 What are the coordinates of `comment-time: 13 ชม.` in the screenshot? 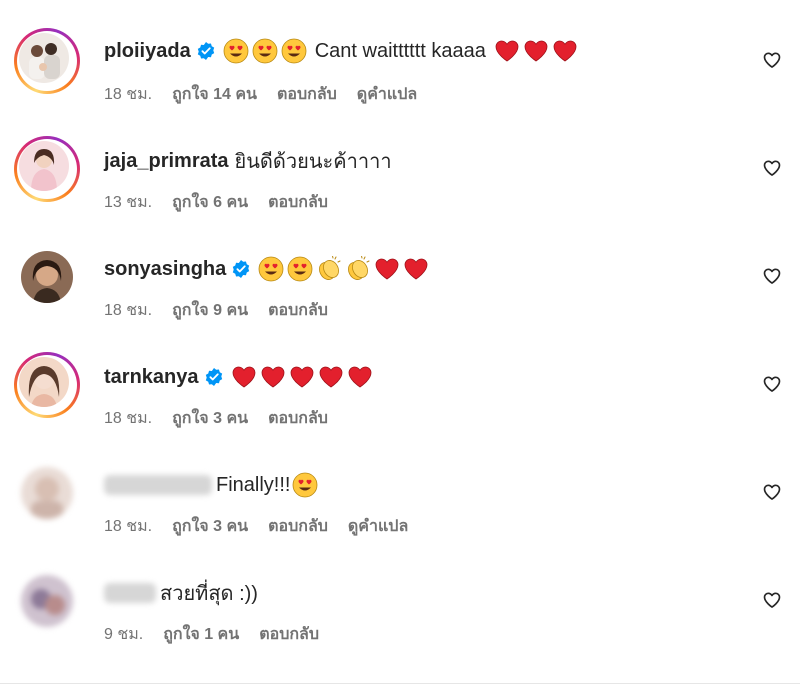 It's located at (128, 202).